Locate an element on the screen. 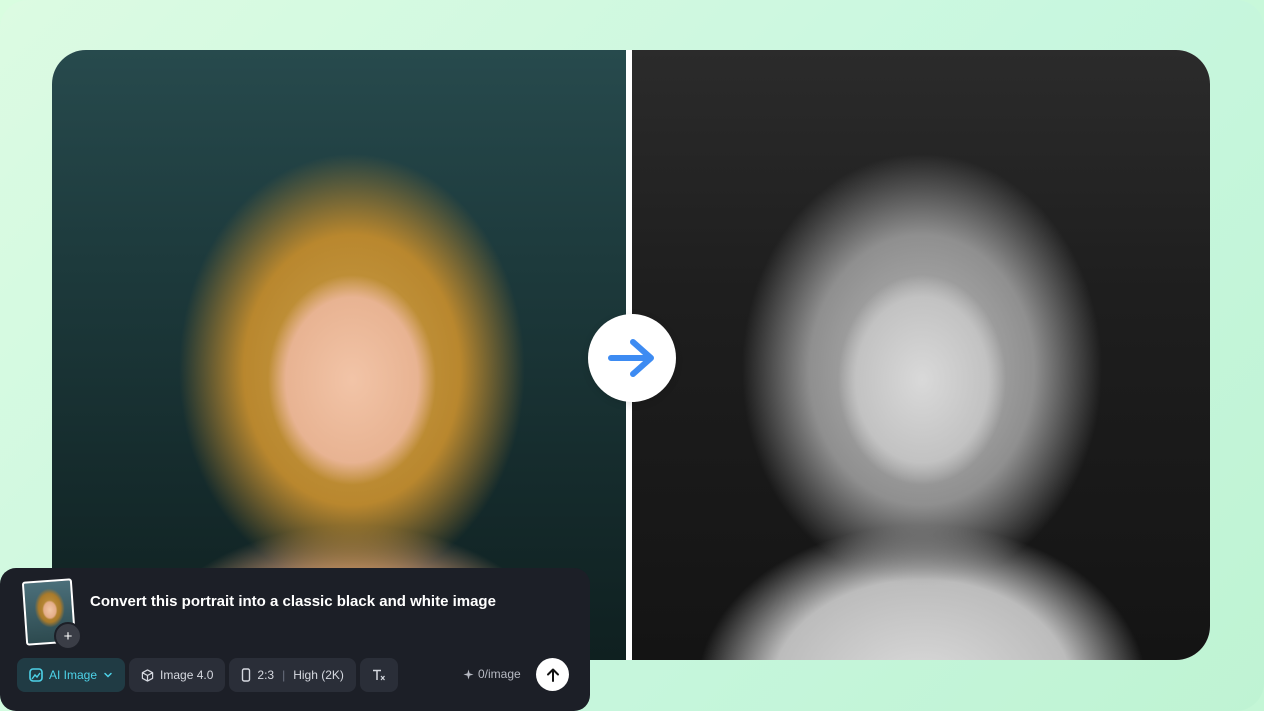 Image resolution: width=1264 pixels, height=711 pixels. chevron-down-icon is located at coordinates (108, 675).